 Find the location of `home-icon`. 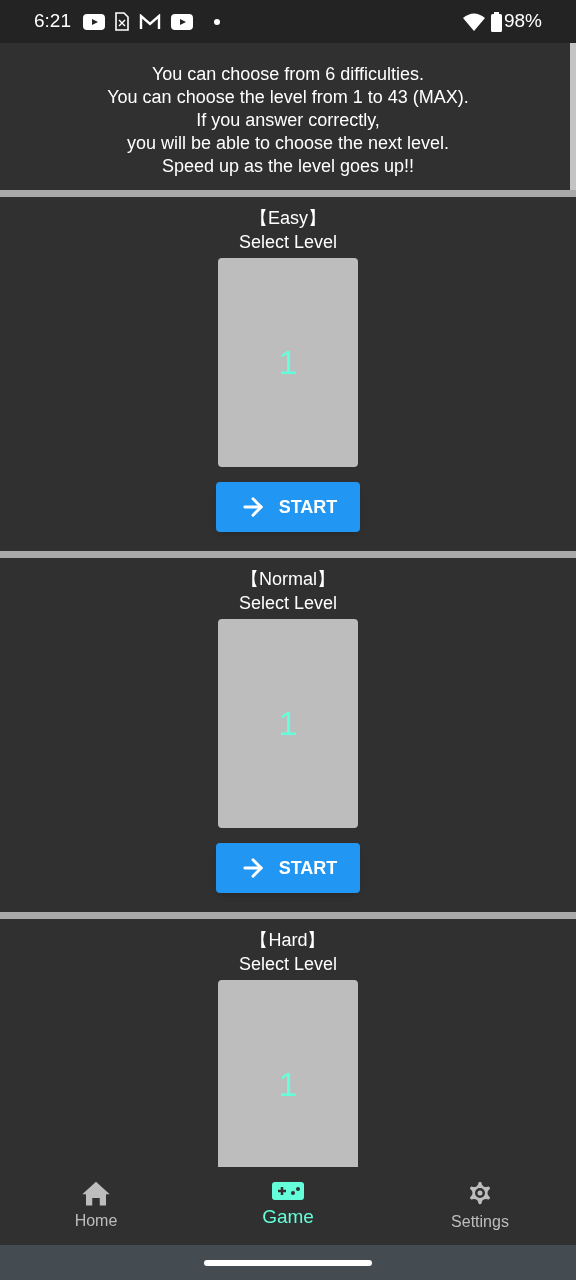

home-icon is located at coordinates (96, 1193).